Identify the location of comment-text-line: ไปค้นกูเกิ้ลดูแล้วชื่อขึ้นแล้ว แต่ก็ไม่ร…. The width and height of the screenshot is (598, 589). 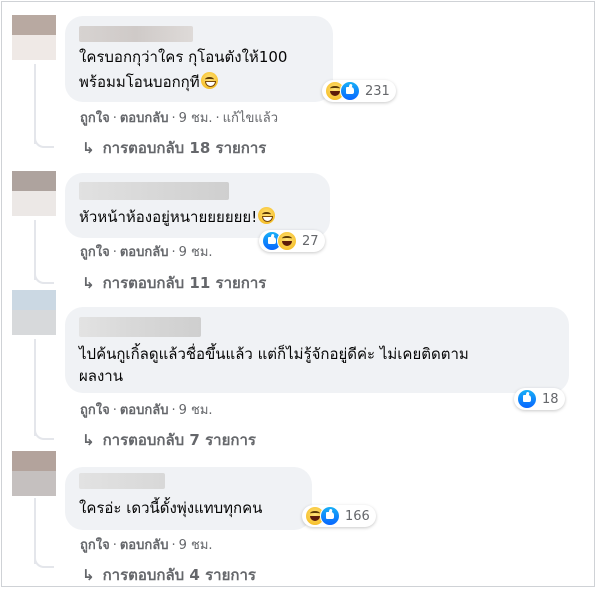
(274, 354).